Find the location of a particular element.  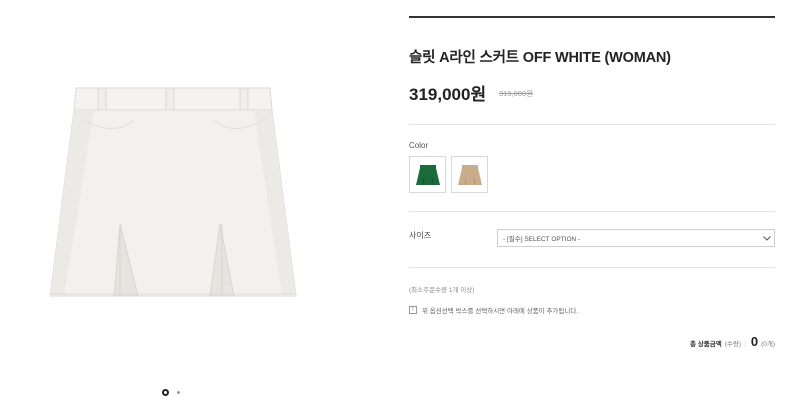

top-divider is located at coordinates (592, 17).